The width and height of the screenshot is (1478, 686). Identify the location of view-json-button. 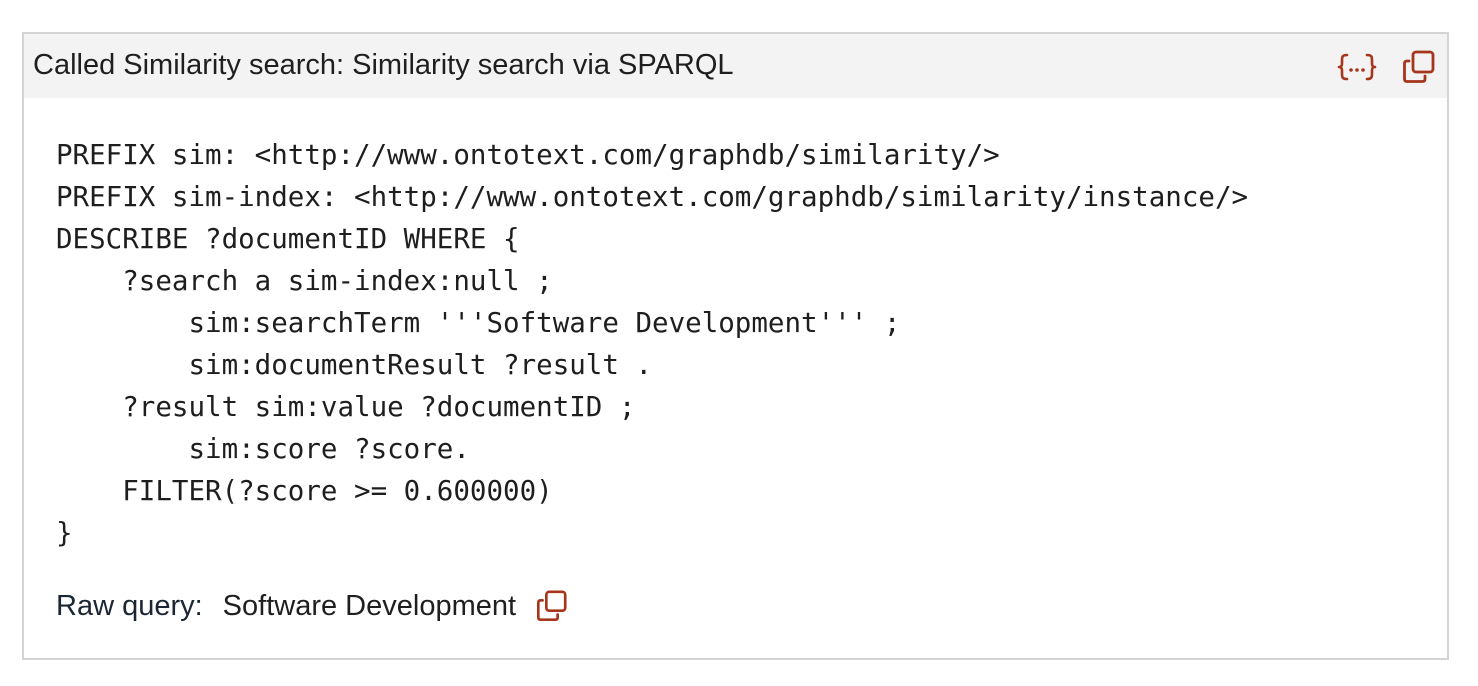
(1357, 67).